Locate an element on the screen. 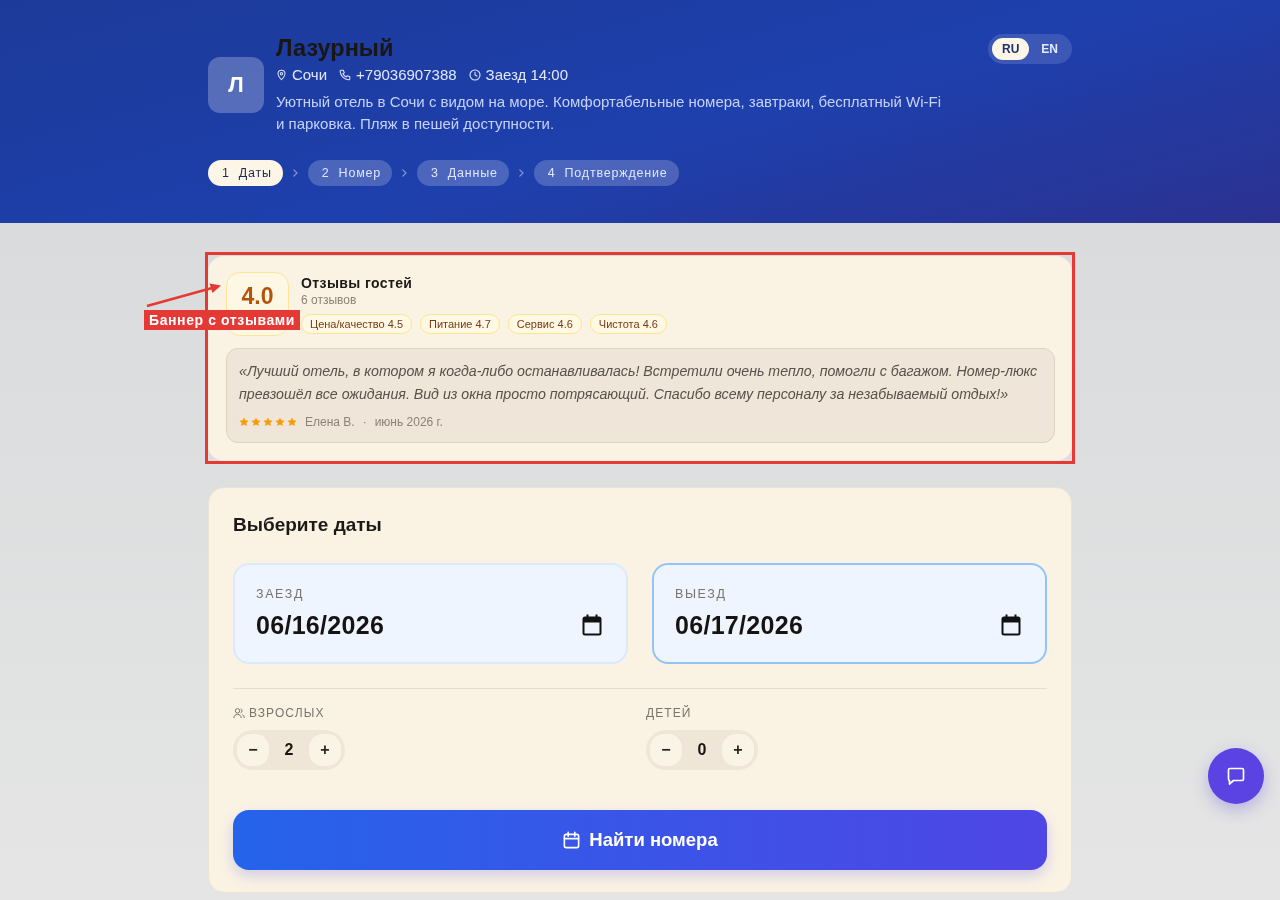 The image size is (1280, 900). category-rating-chip: Питание 4.7 is located at coordinates (460, 324).